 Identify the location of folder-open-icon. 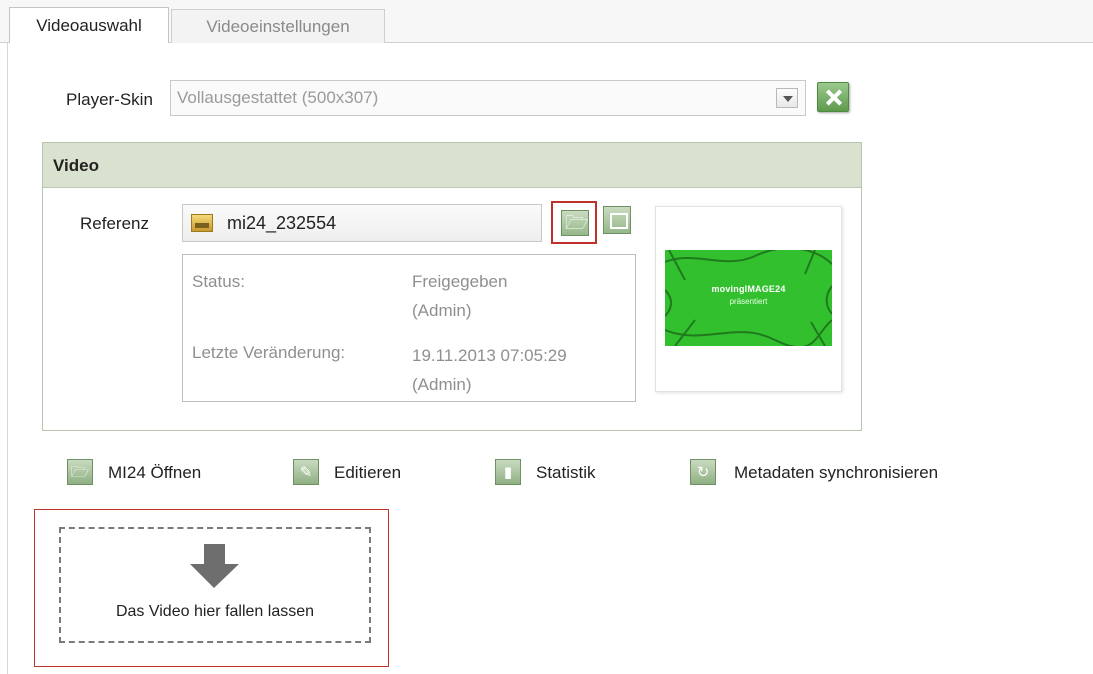
(575, 223).